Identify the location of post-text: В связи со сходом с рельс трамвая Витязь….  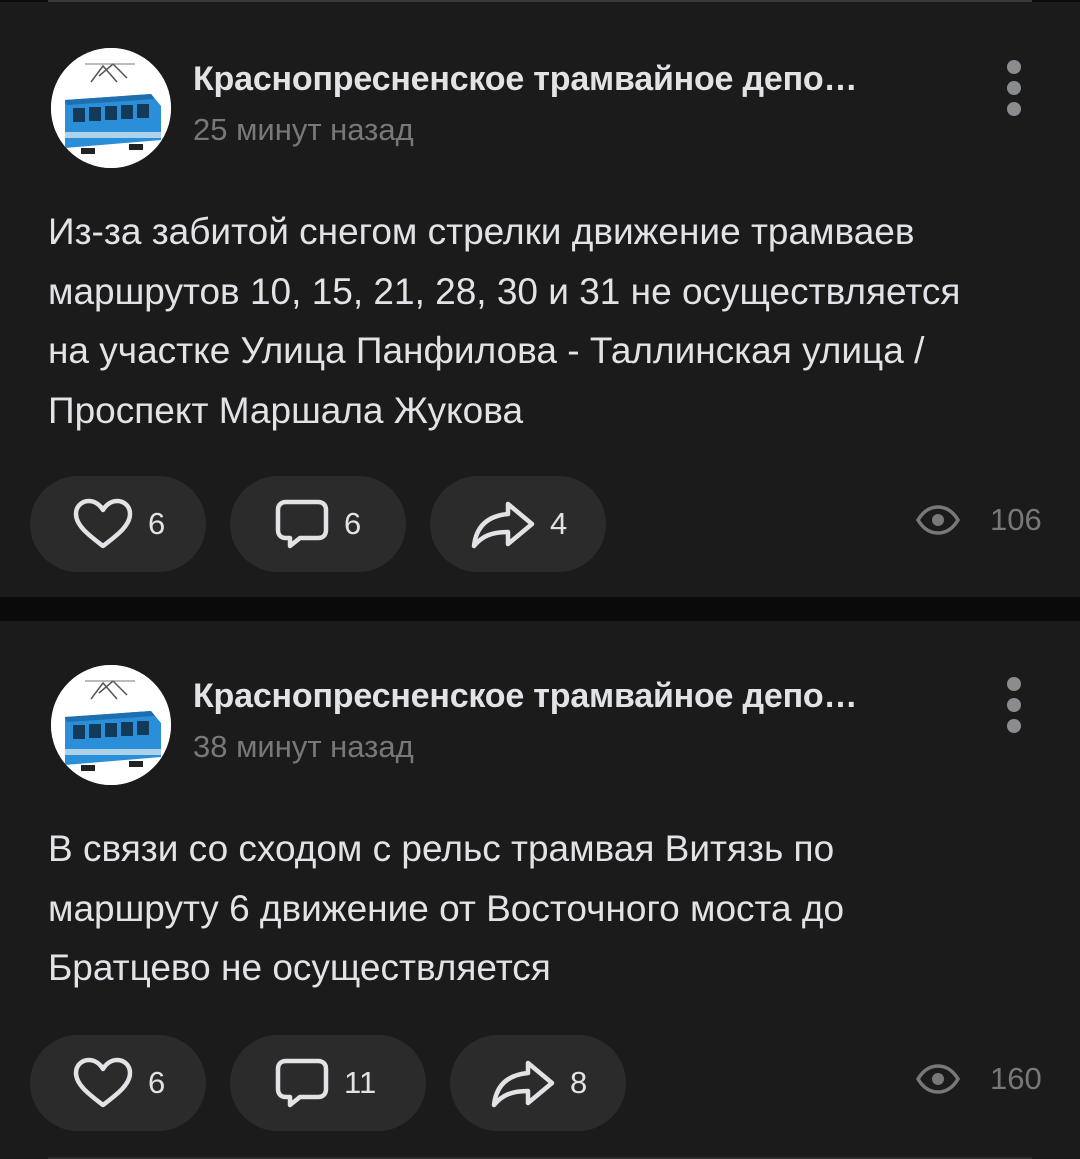
(543, 908).